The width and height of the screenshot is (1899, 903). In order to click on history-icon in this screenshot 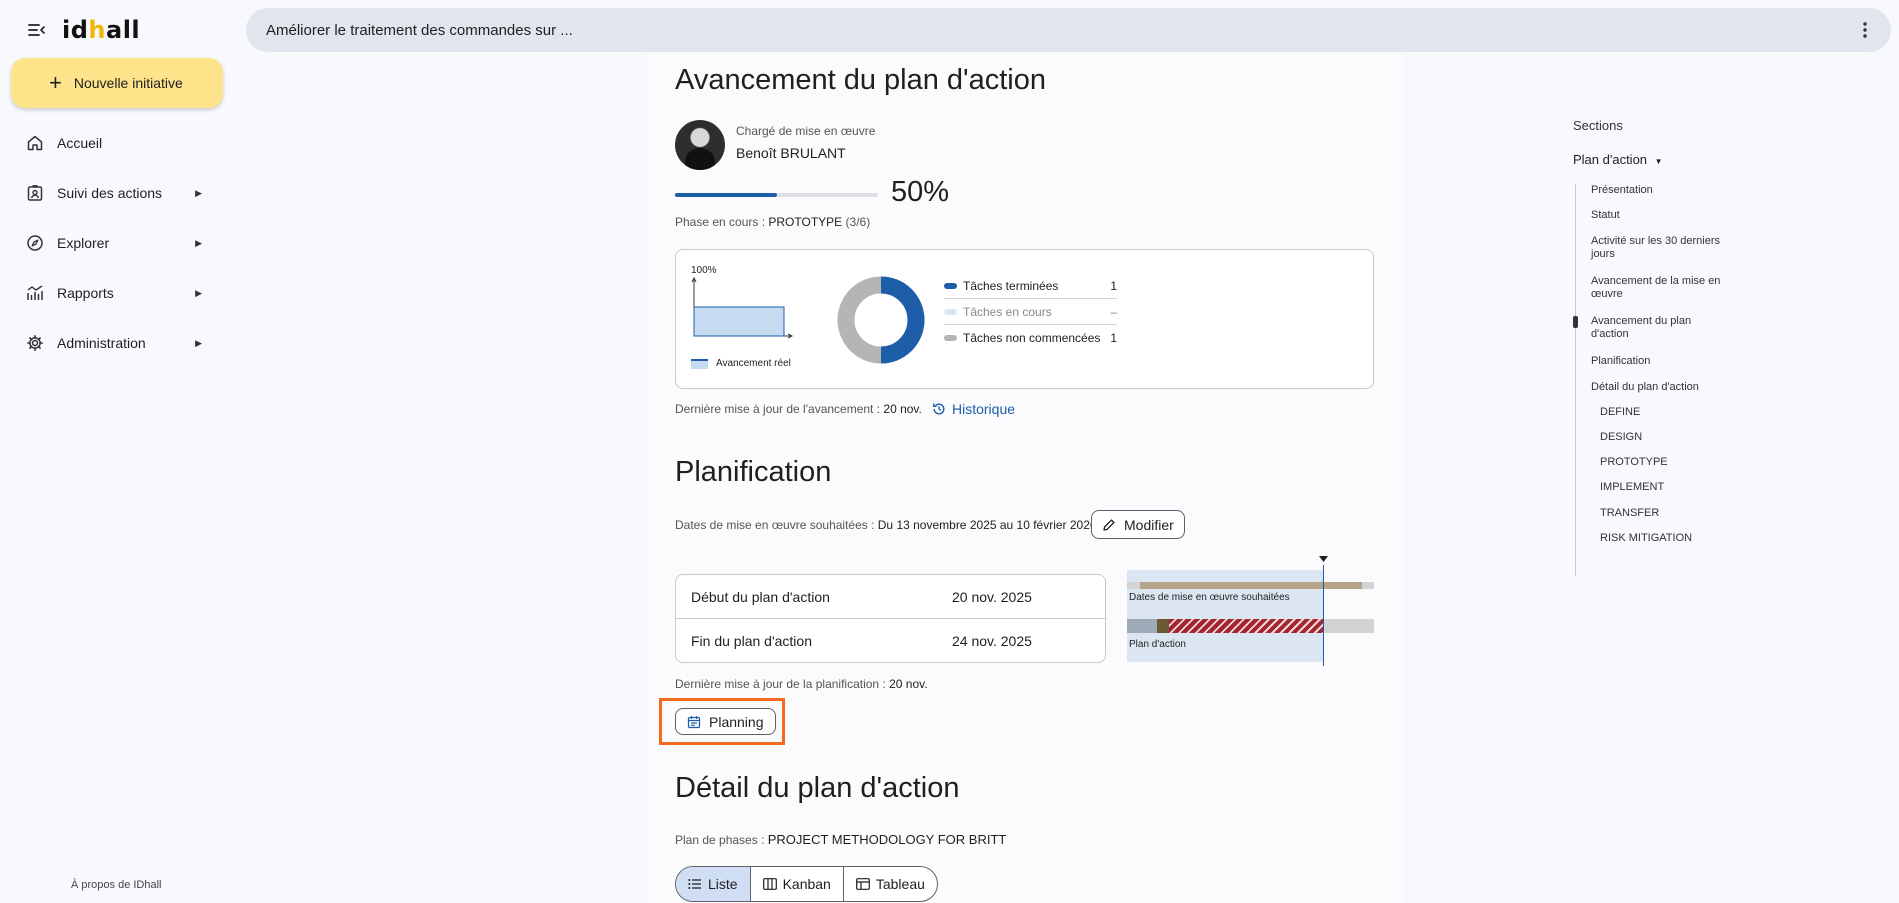, I will do `click(939, 409)`.